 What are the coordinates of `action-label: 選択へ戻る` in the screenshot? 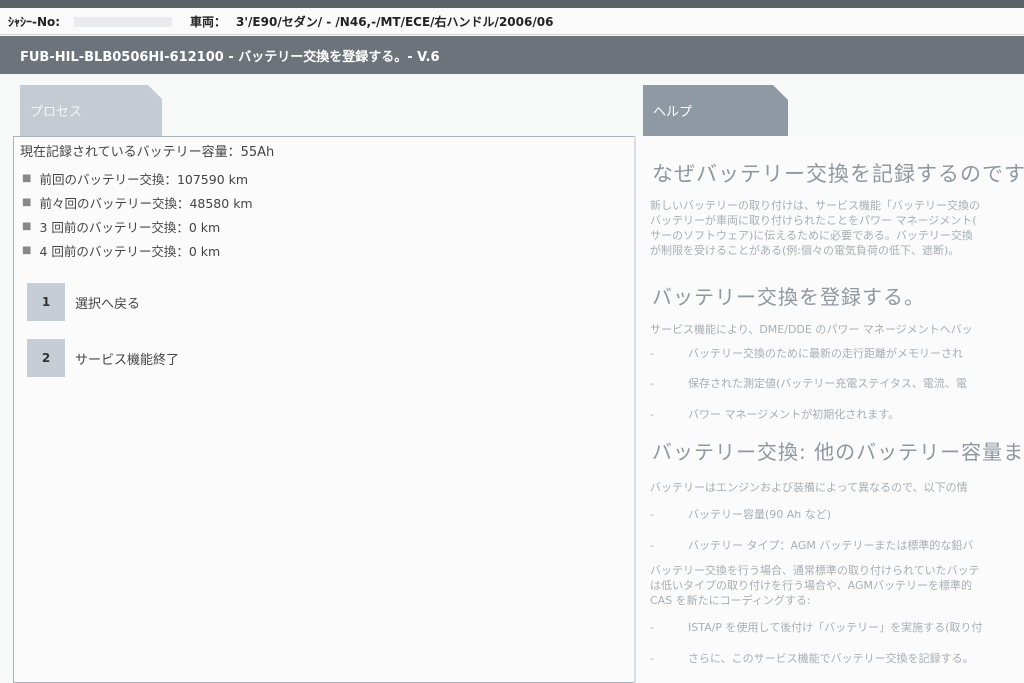 It's located at (108, 304).